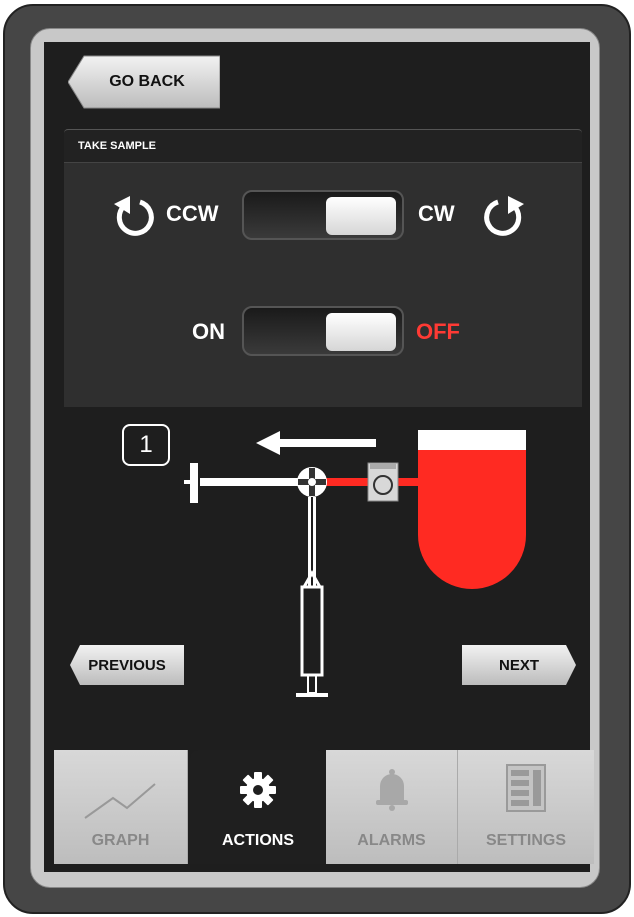 The image size is (634, 917). What do you see at coordinates (472, 440) in the screenshot?
I see `sample-vessel-top` at bounding box center [472, 440].